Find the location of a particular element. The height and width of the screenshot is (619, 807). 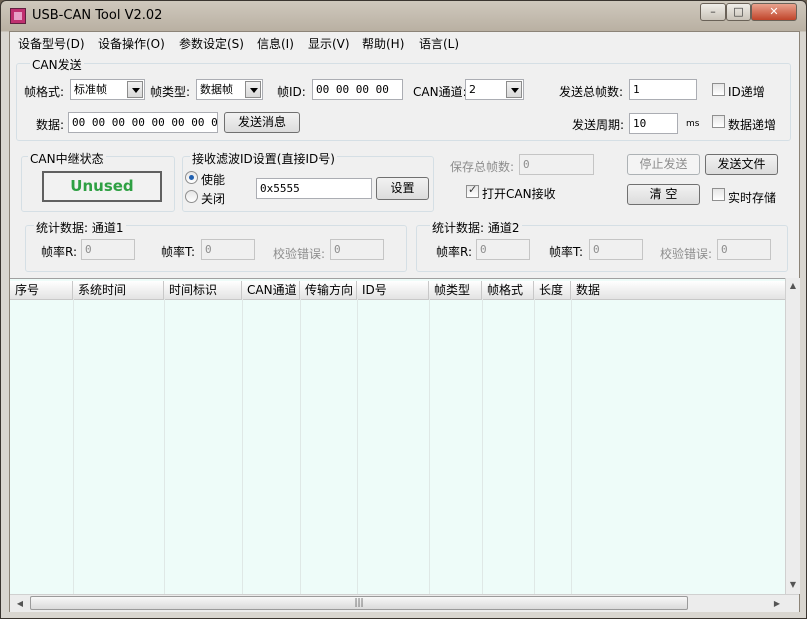

filter-set-button: 设置 is located at coordinates (402, 188).